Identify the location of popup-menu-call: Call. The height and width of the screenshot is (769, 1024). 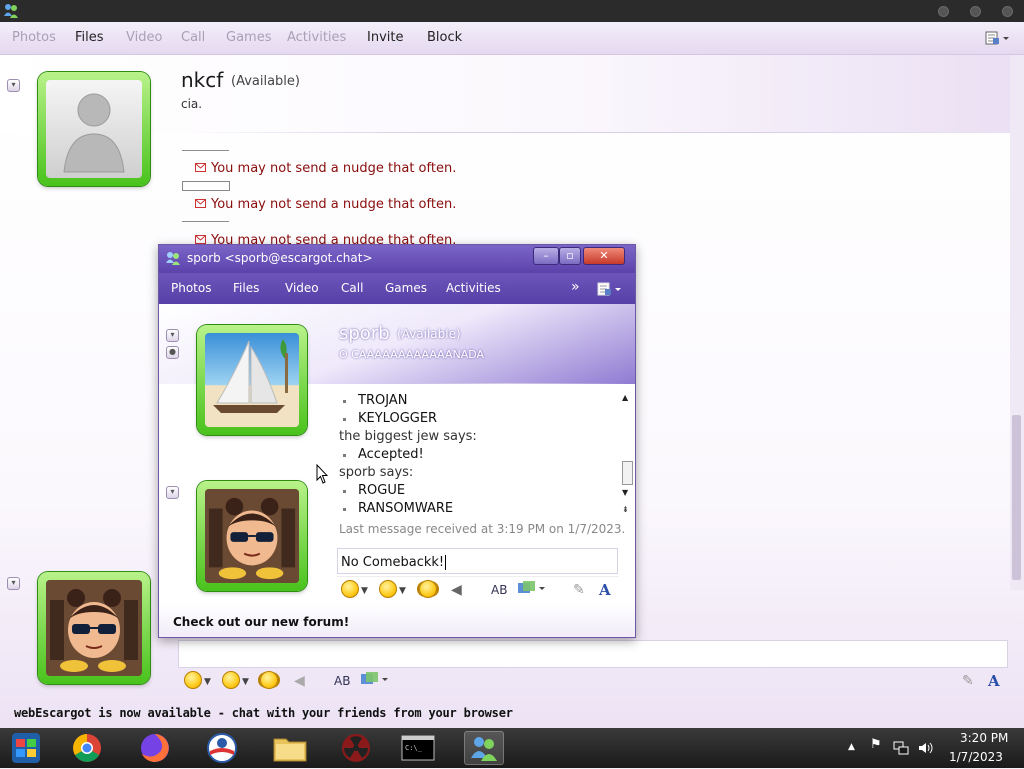
(352, 288).